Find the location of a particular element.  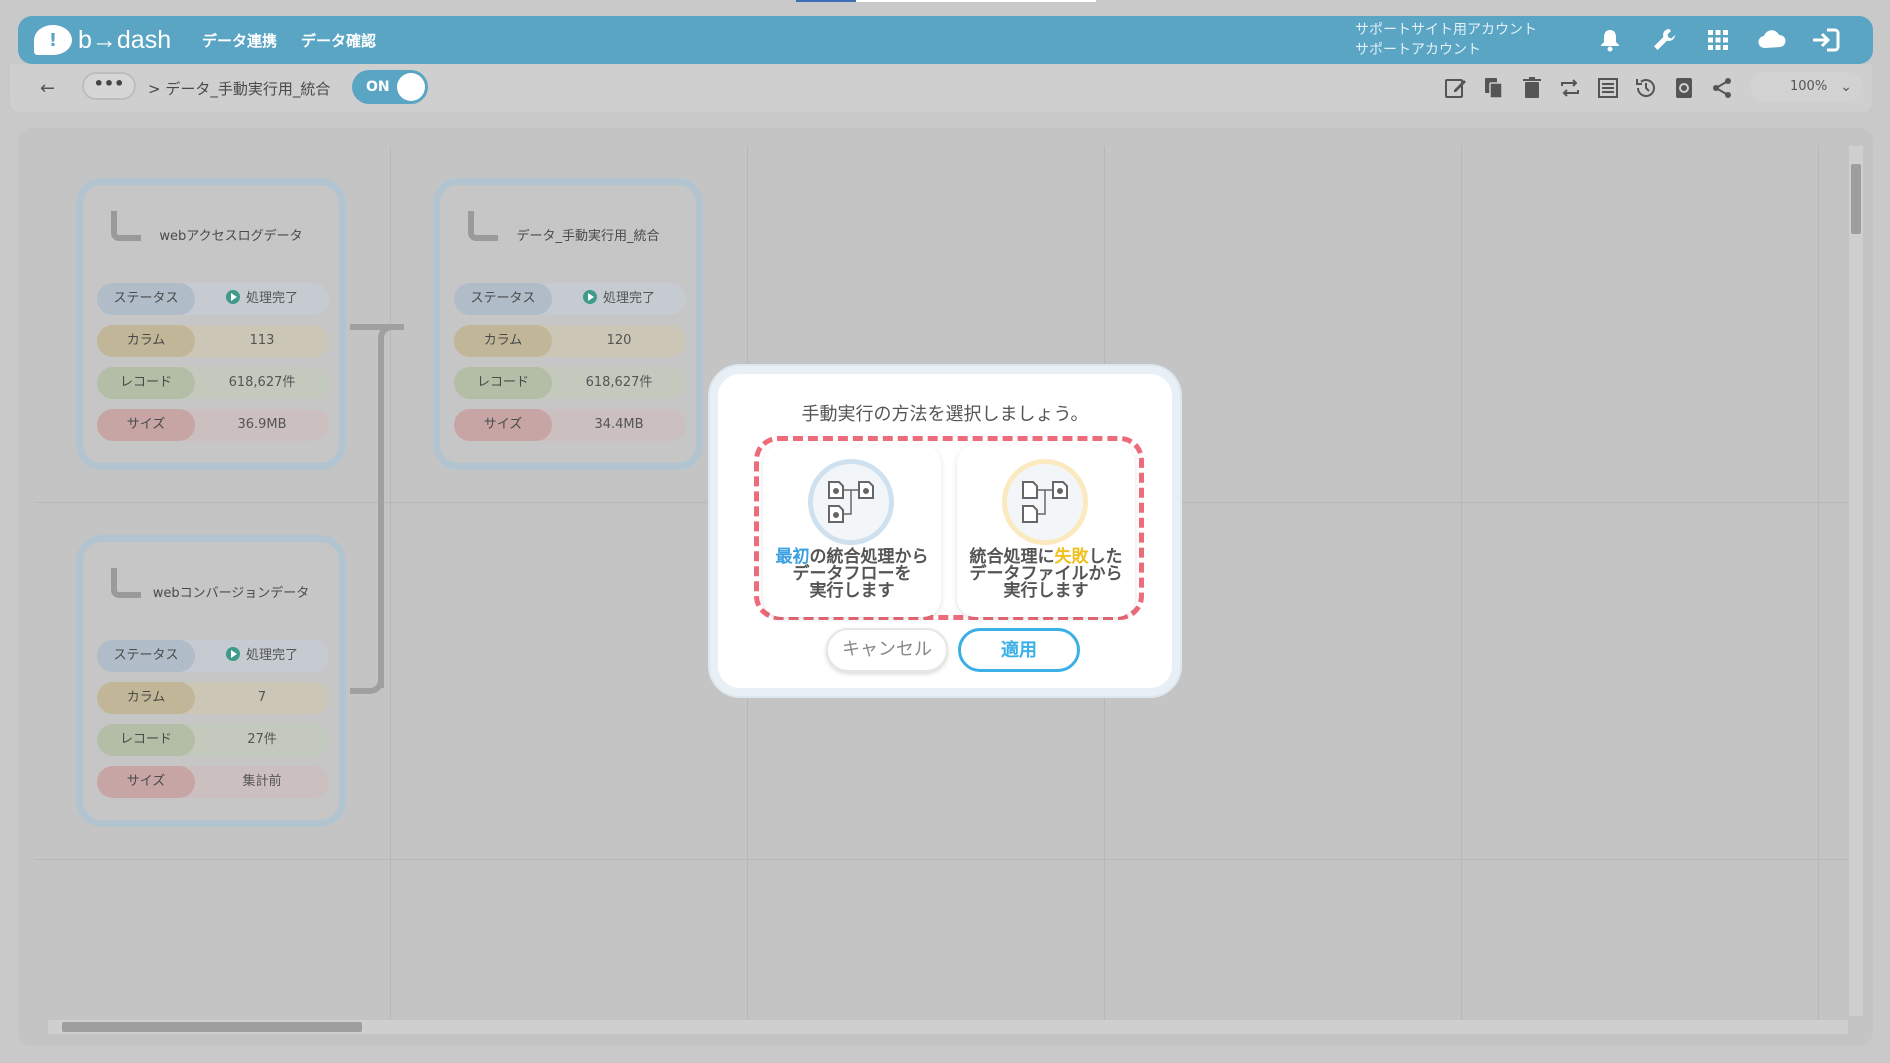

zoom-select: 100% ⌄ is located at coordinates (1806, 87).